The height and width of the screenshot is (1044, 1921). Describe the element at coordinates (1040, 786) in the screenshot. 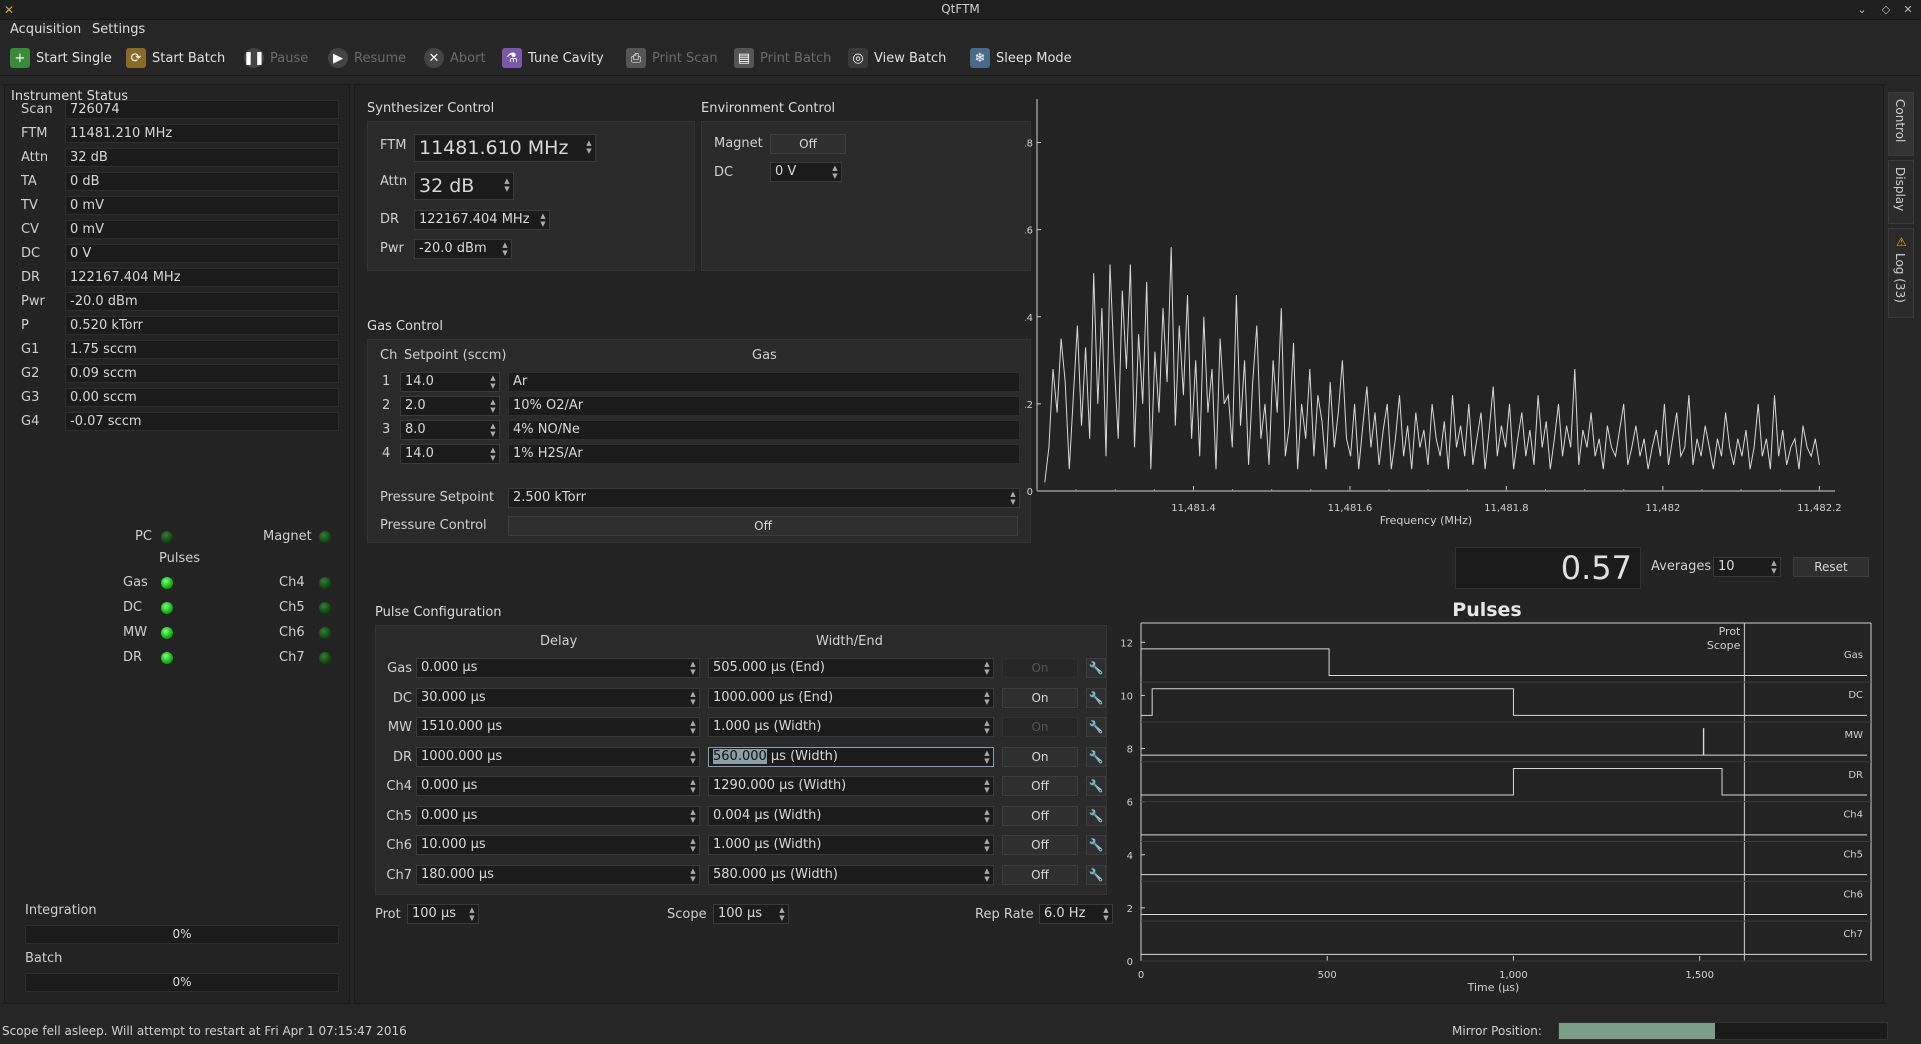

I see `pulse-toggle-button-ch4: Off` at that location.